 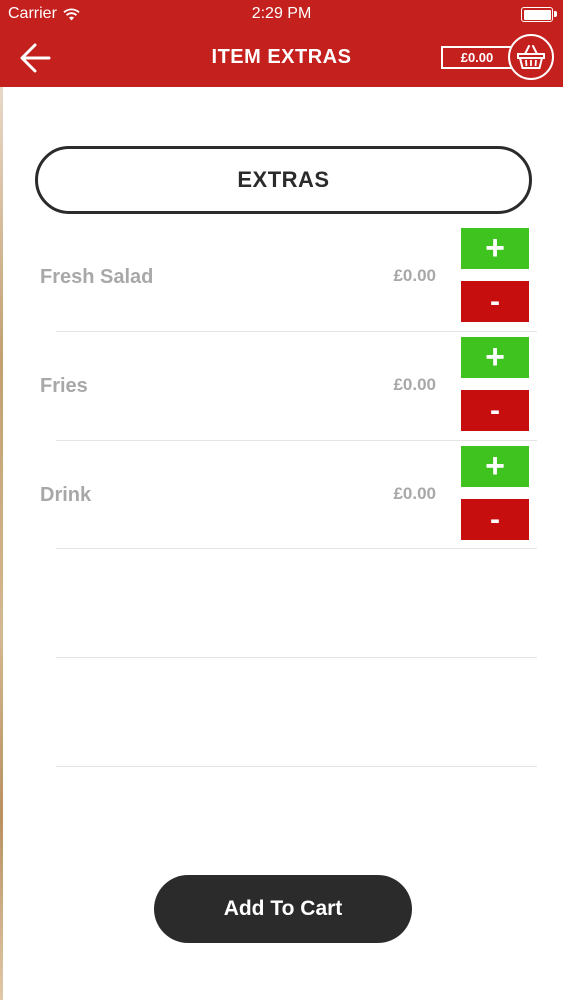 What do you see at coordinates (281, 58) in the screenshot?
I see `nav-bar: ITEM EXTRAS £0.00` at bounding box center [281, 58].